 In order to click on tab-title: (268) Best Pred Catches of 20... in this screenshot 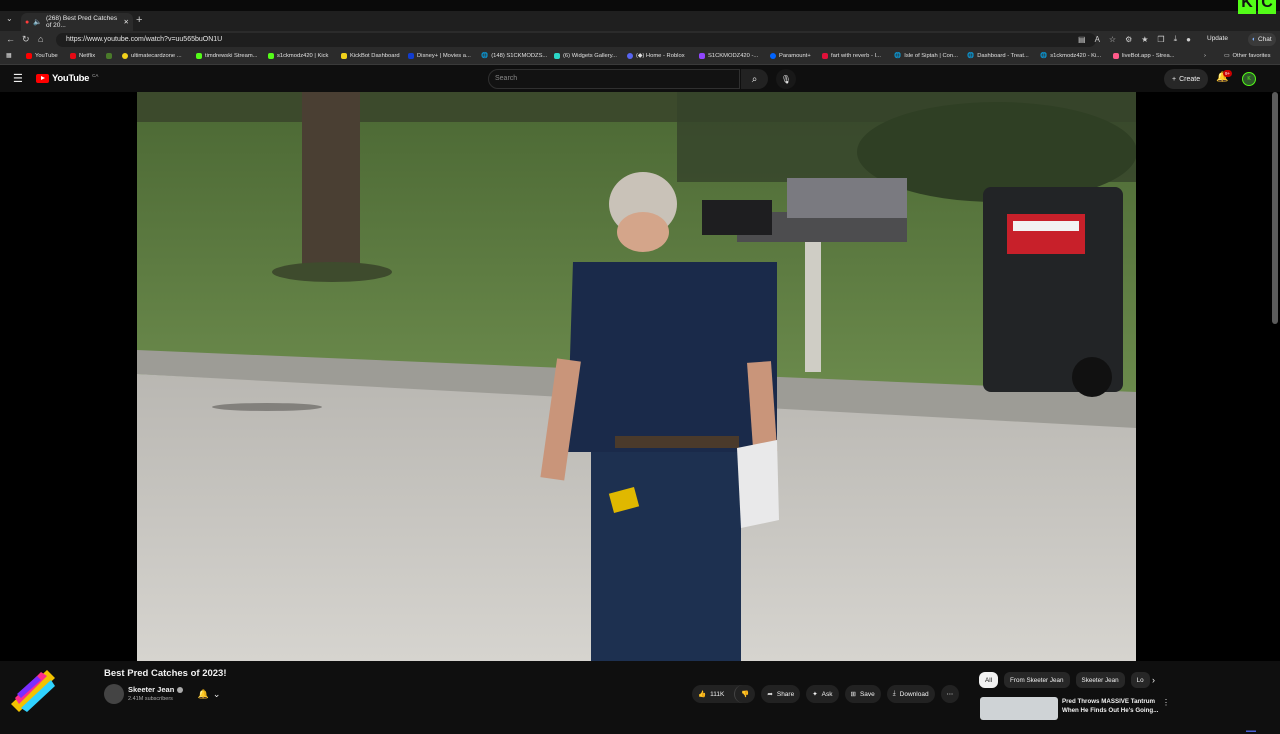, I will do `click(81, 22)`.